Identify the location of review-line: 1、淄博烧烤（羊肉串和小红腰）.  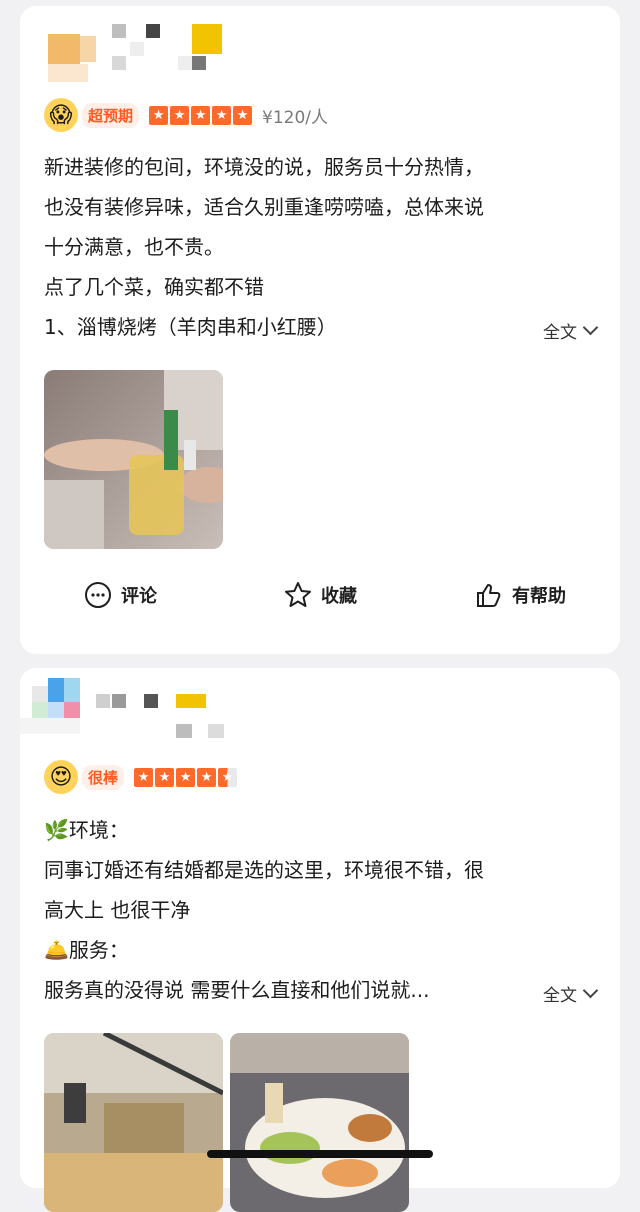
(190, 327).